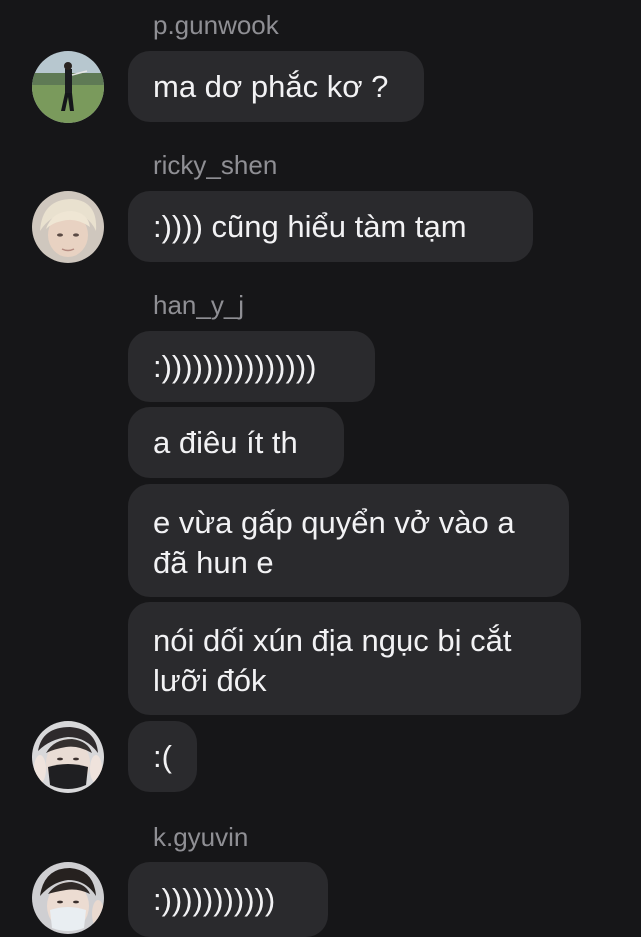  I want to click on user-avatar-golfer-icon, so click(68, 87).